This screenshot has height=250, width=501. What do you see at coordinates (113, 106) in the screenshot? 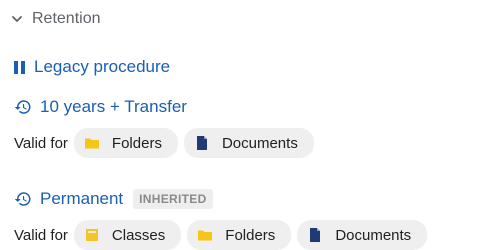
I see `rule-label: 10 years + Transfer` at bounding box center [113, 106].